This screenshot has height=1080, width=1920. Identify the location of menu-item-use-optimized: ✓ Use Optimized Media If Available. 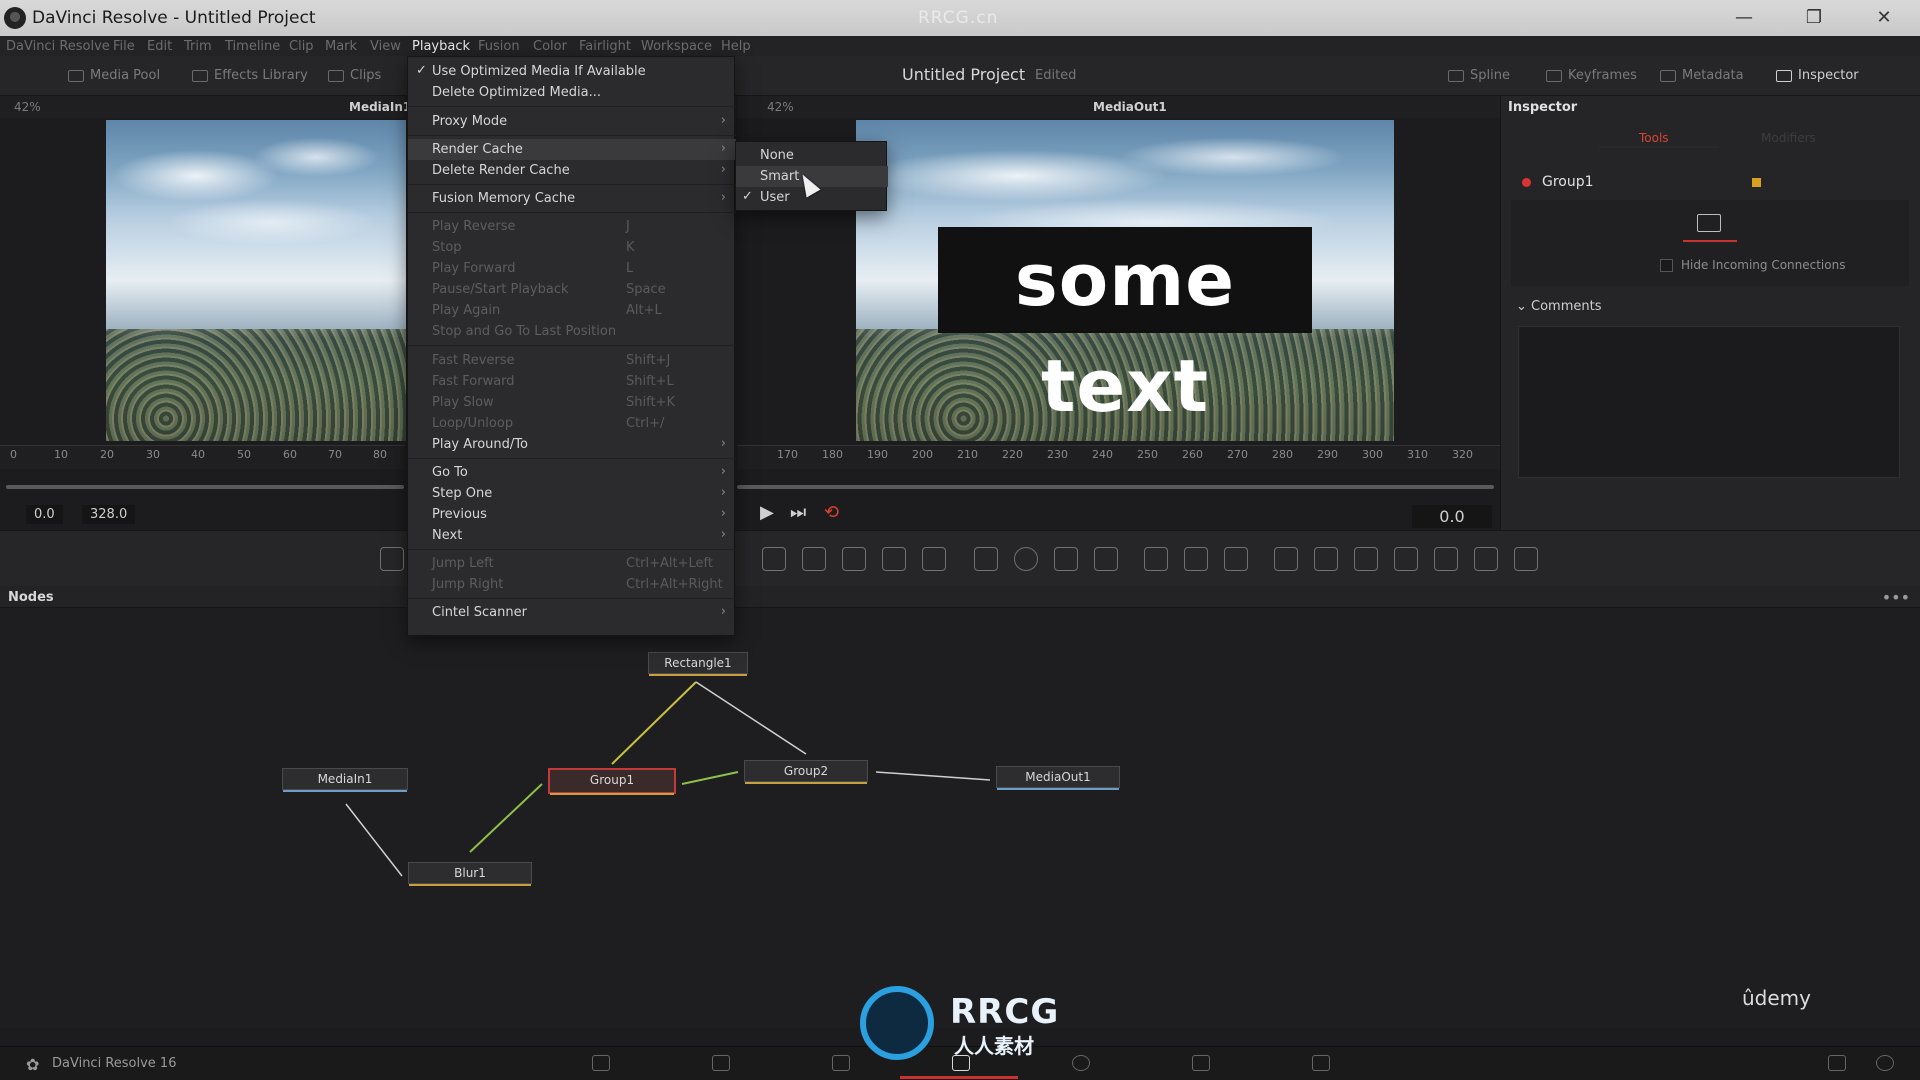
(572, 71).